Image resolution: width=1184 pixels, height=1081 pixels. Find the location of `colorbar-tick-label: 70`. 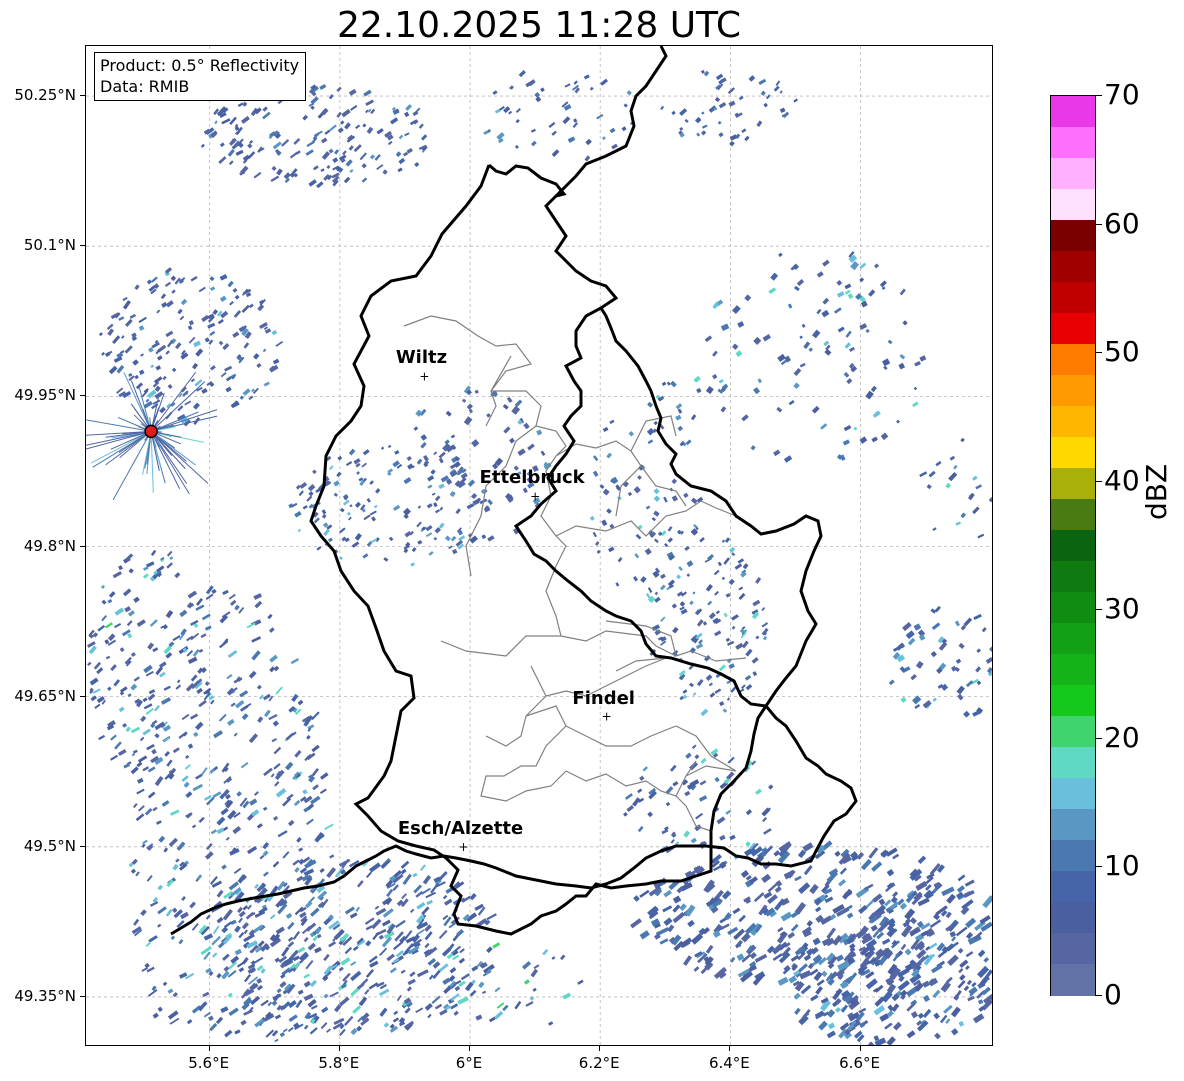

colorbar-tick-label: 70 is located at coordinates (1122, 94).